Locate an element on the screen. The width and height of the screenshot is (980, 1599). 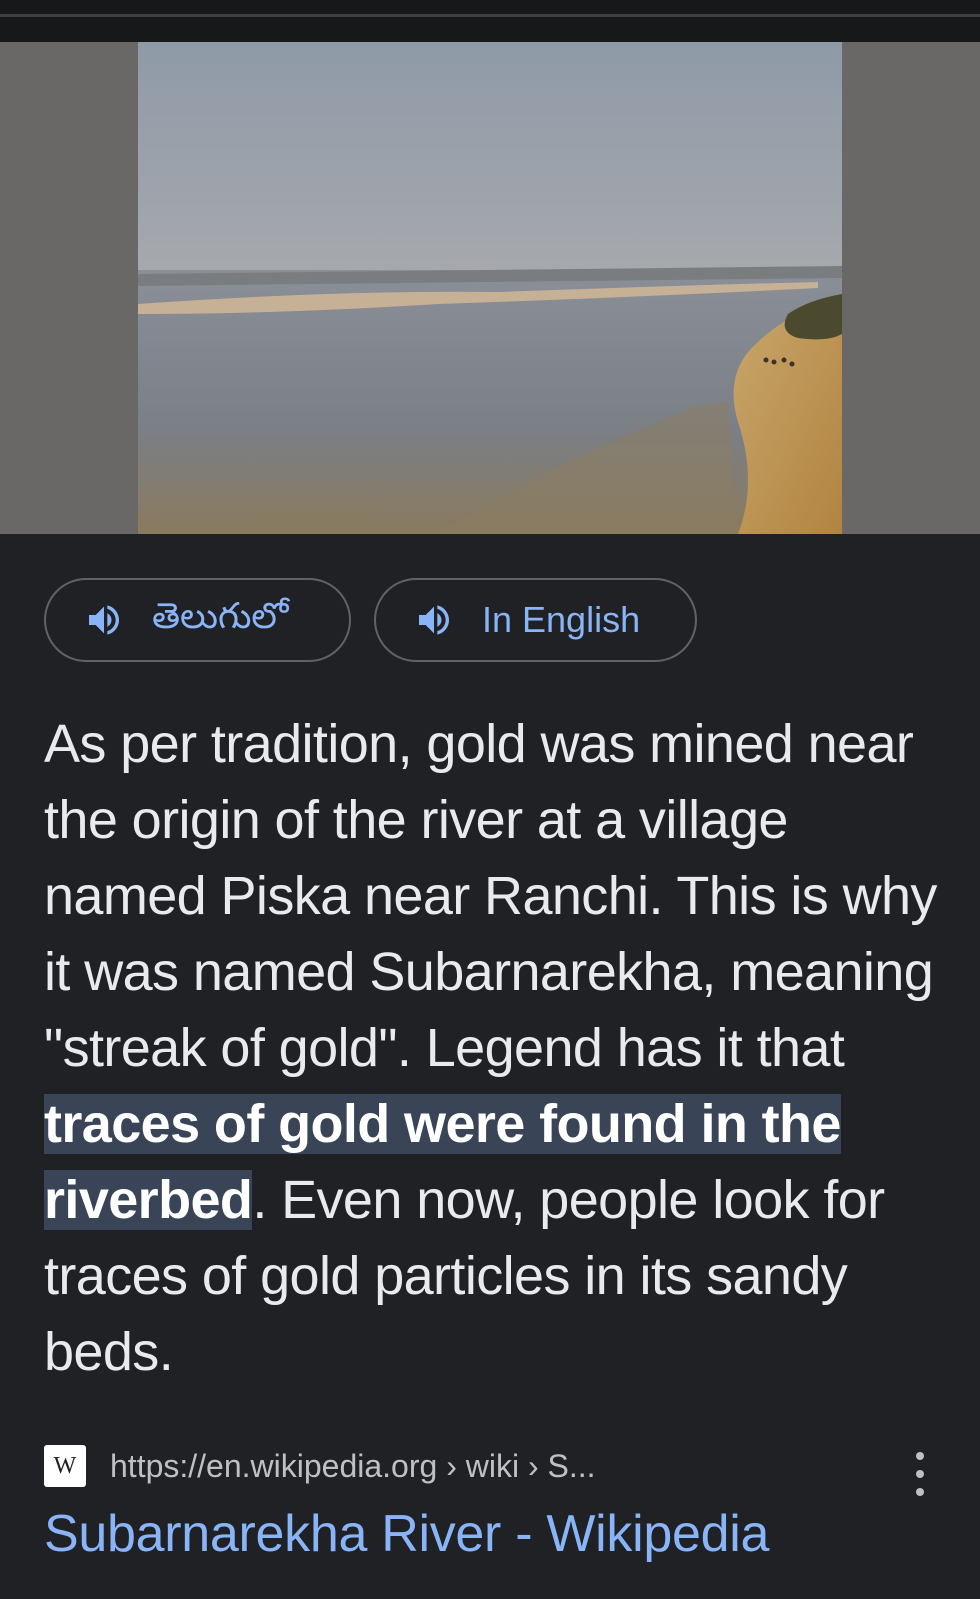
listen-telugu-button: తెలుగులో is located at coordinates (197, 620).